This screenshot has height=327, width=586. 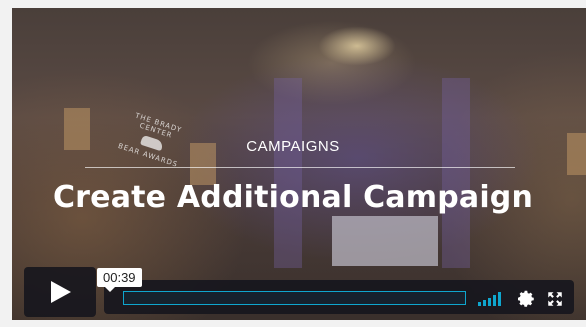 I want to click on progress-bar, so click(x=294, y=298).